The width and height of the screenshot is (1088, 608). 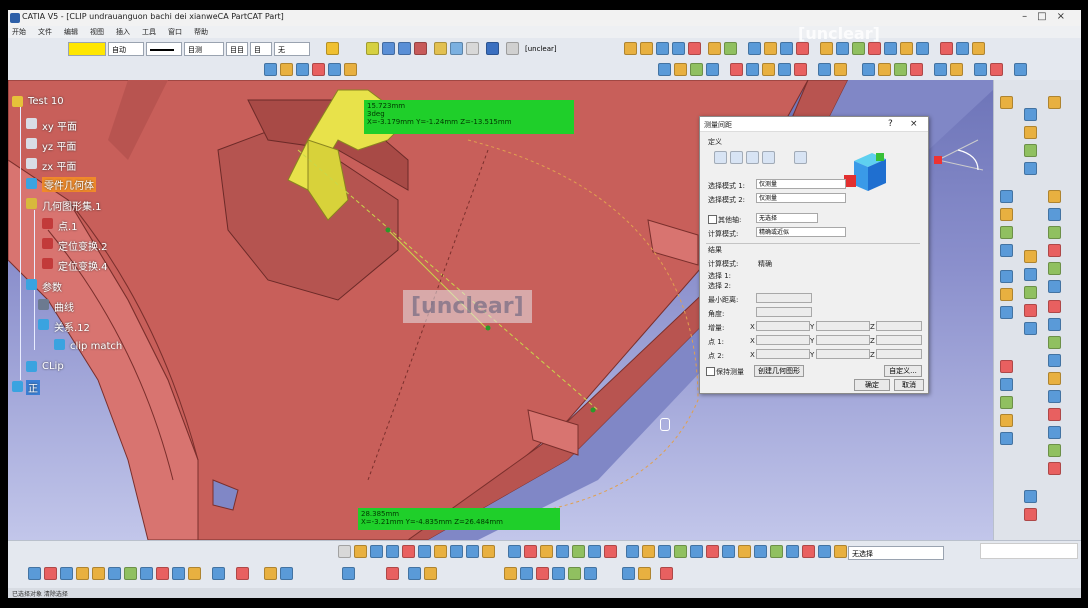 I want to click on transparency-select: 自动, so click(x=126, y=49).